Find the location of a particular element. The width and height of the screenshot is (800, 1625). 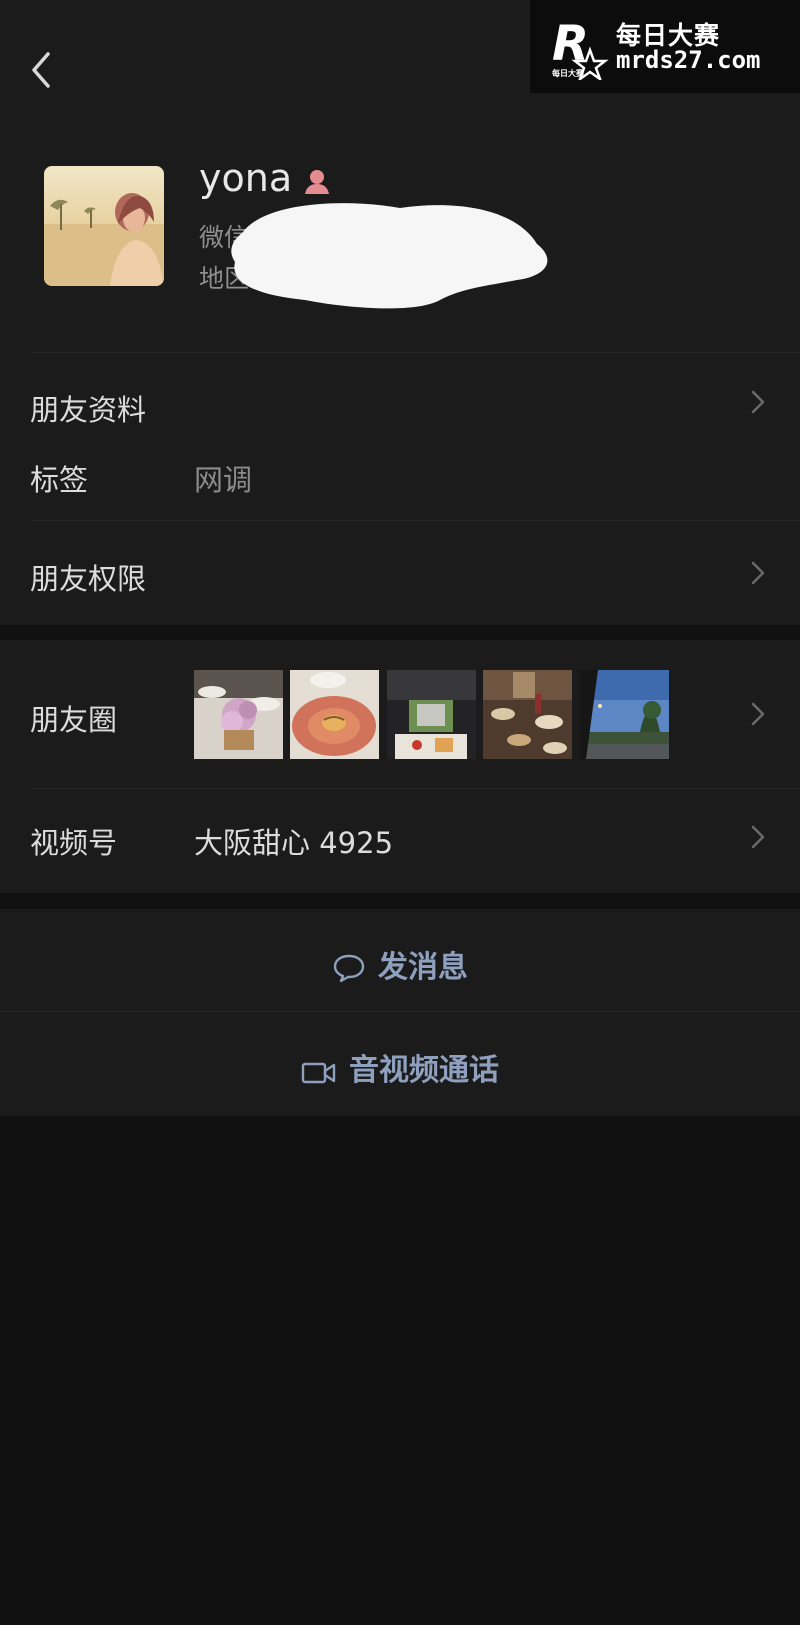

friend-permission-label: 朋友权限 is located at coordinates (88, 579).